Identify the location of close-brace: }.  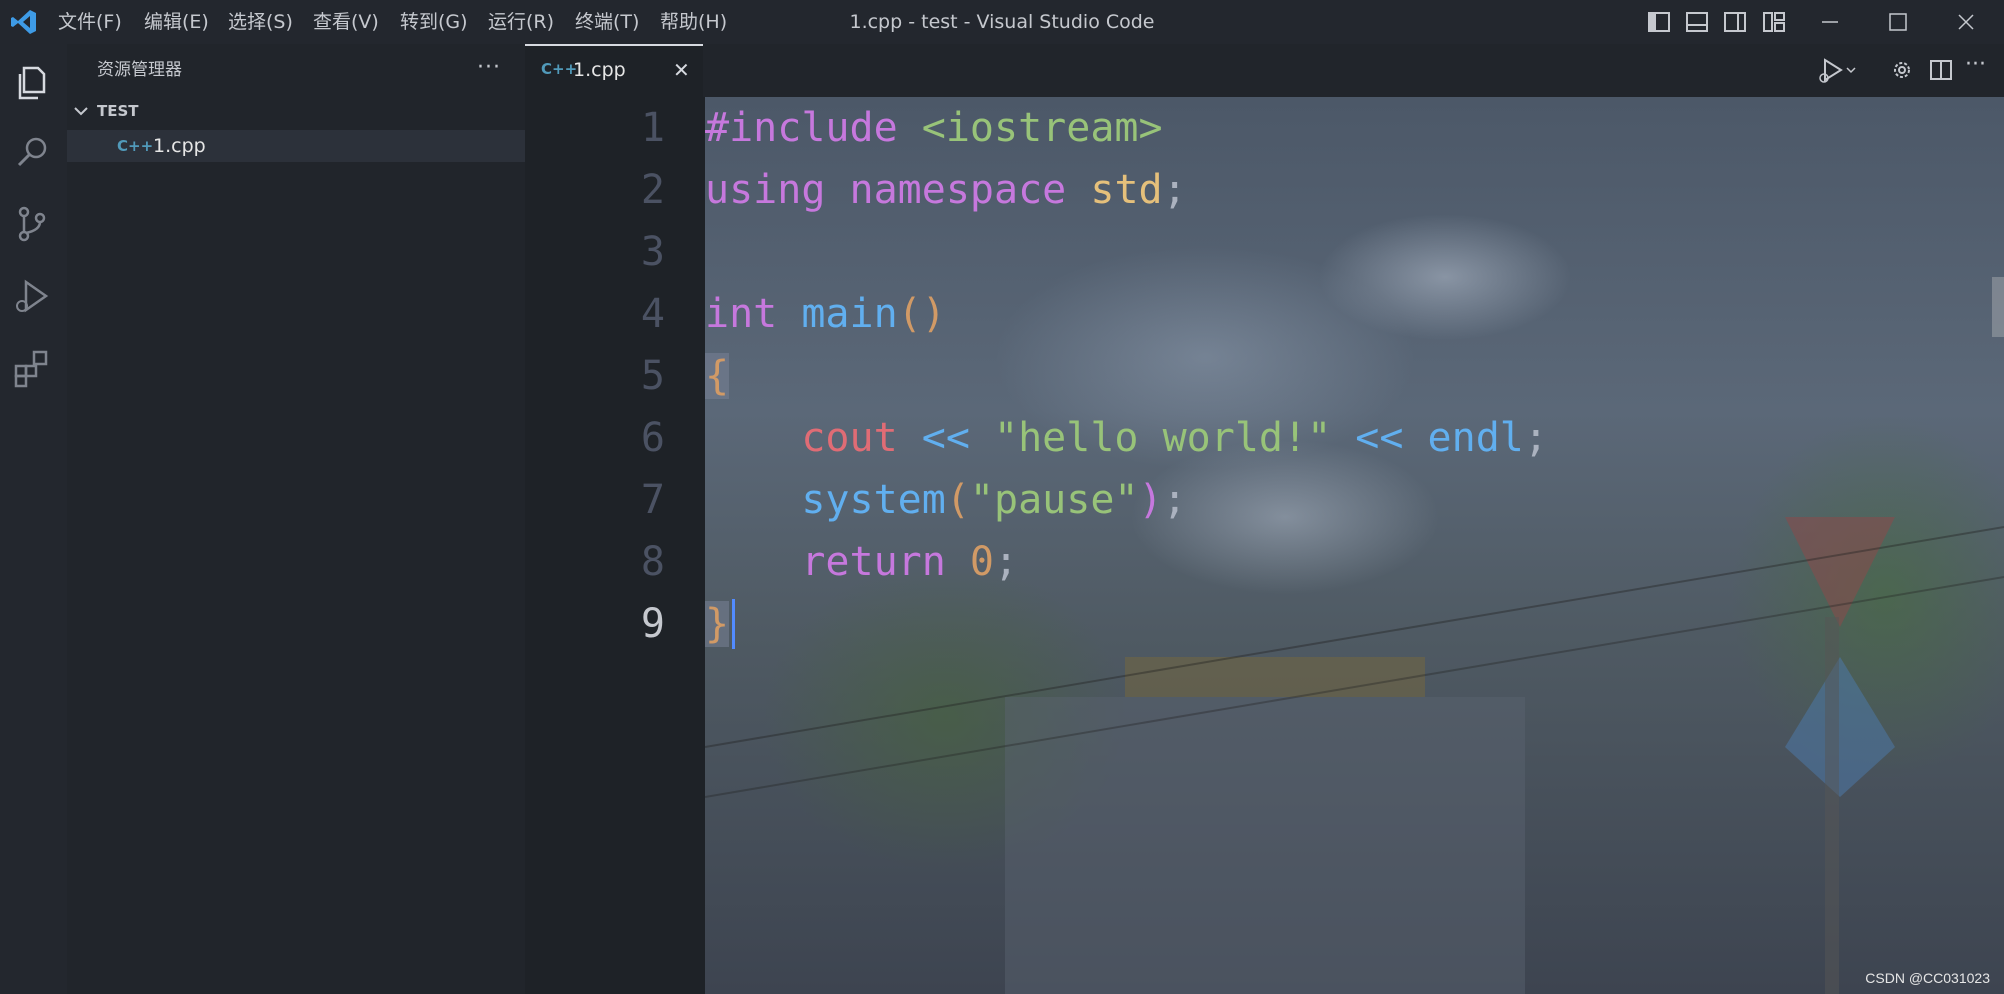
(717, 624).